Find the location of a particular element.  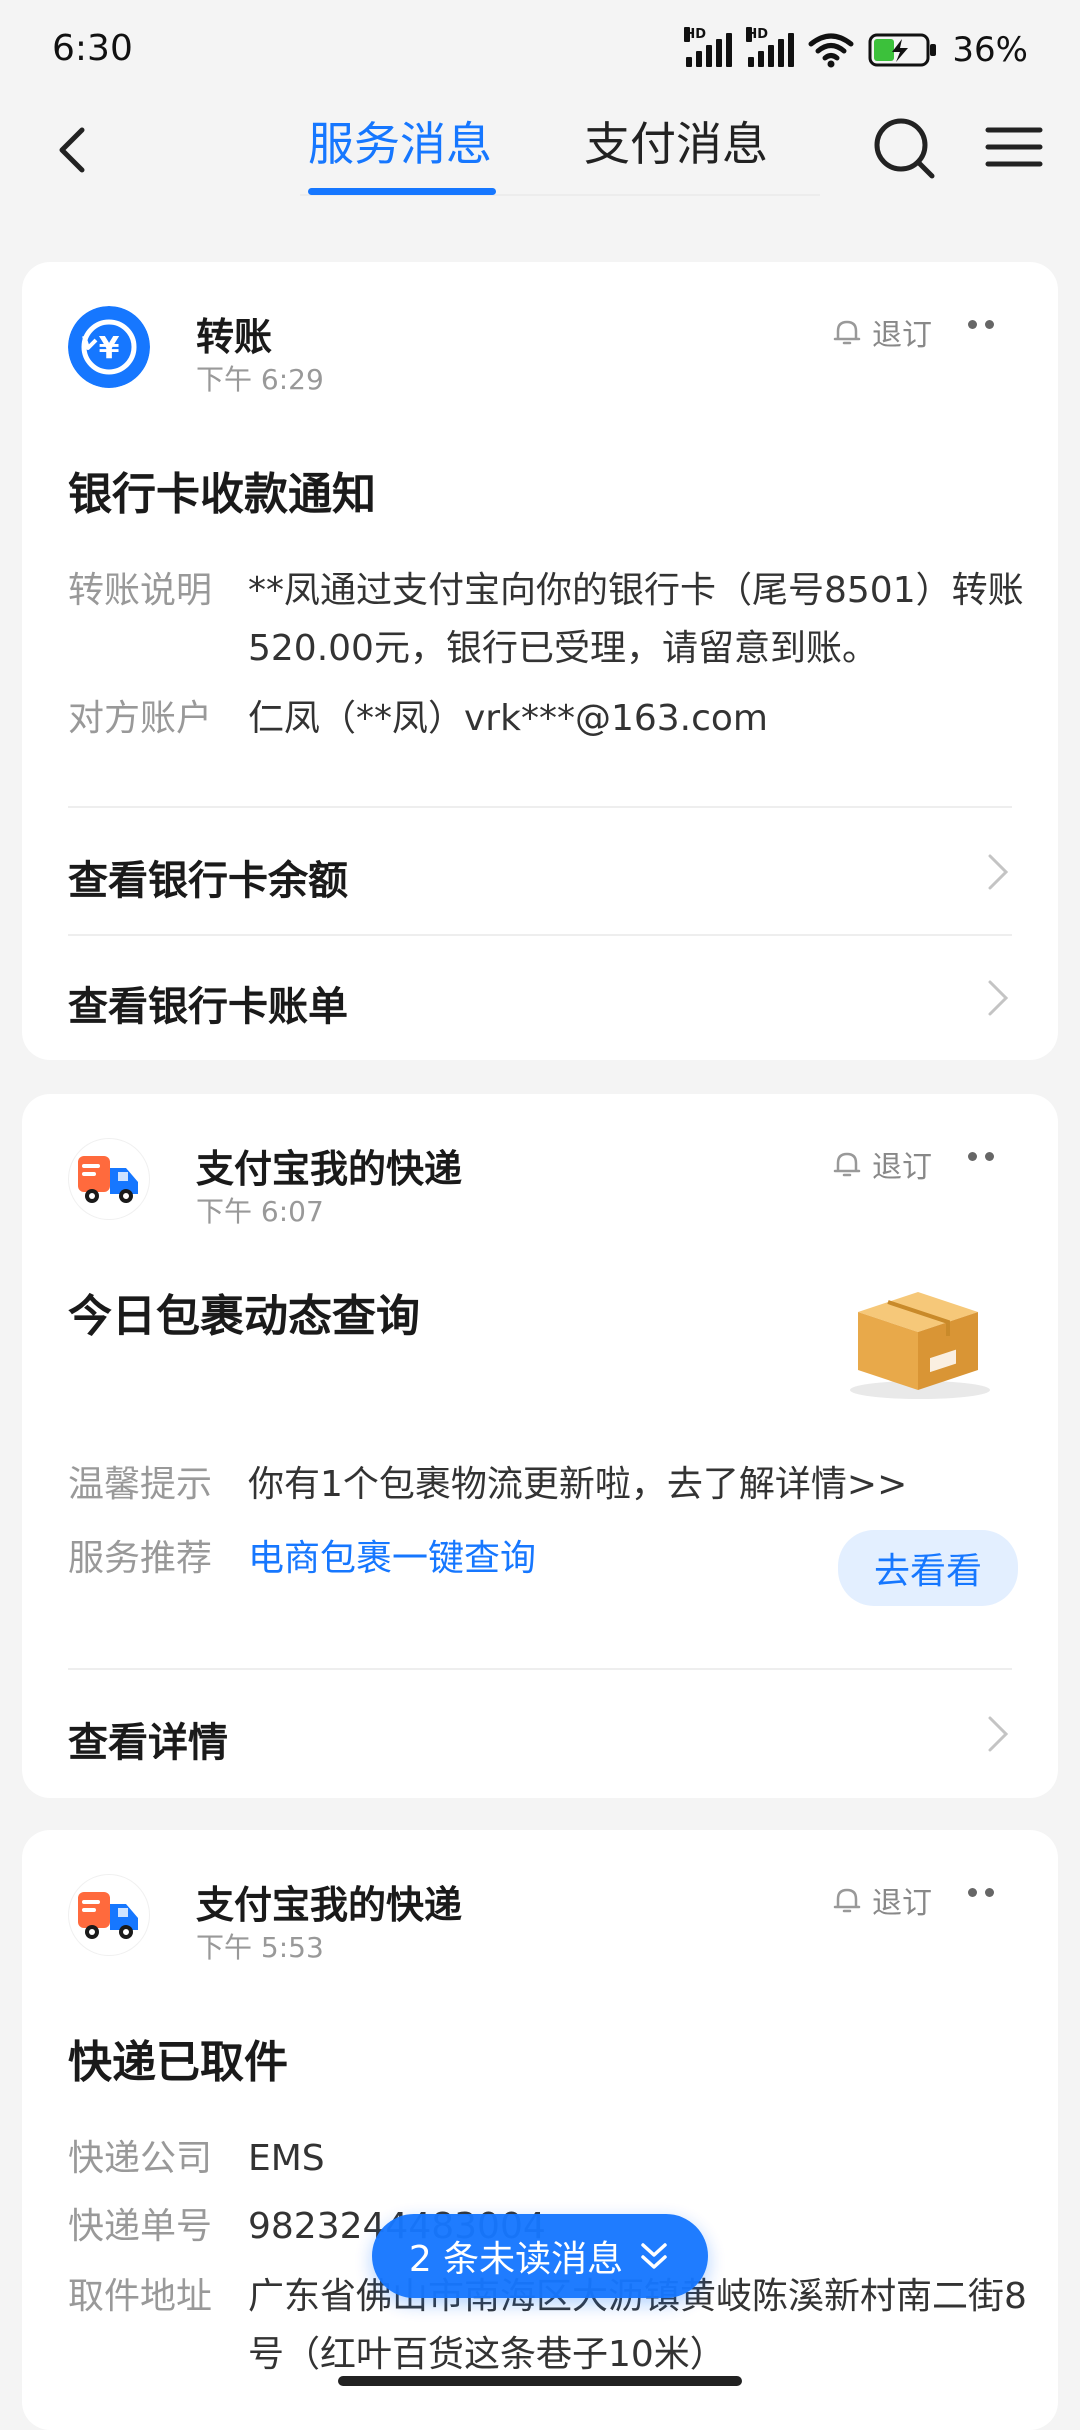

unread-messages-button: 2 条未读消息 is located at coordinates (540, 2256).